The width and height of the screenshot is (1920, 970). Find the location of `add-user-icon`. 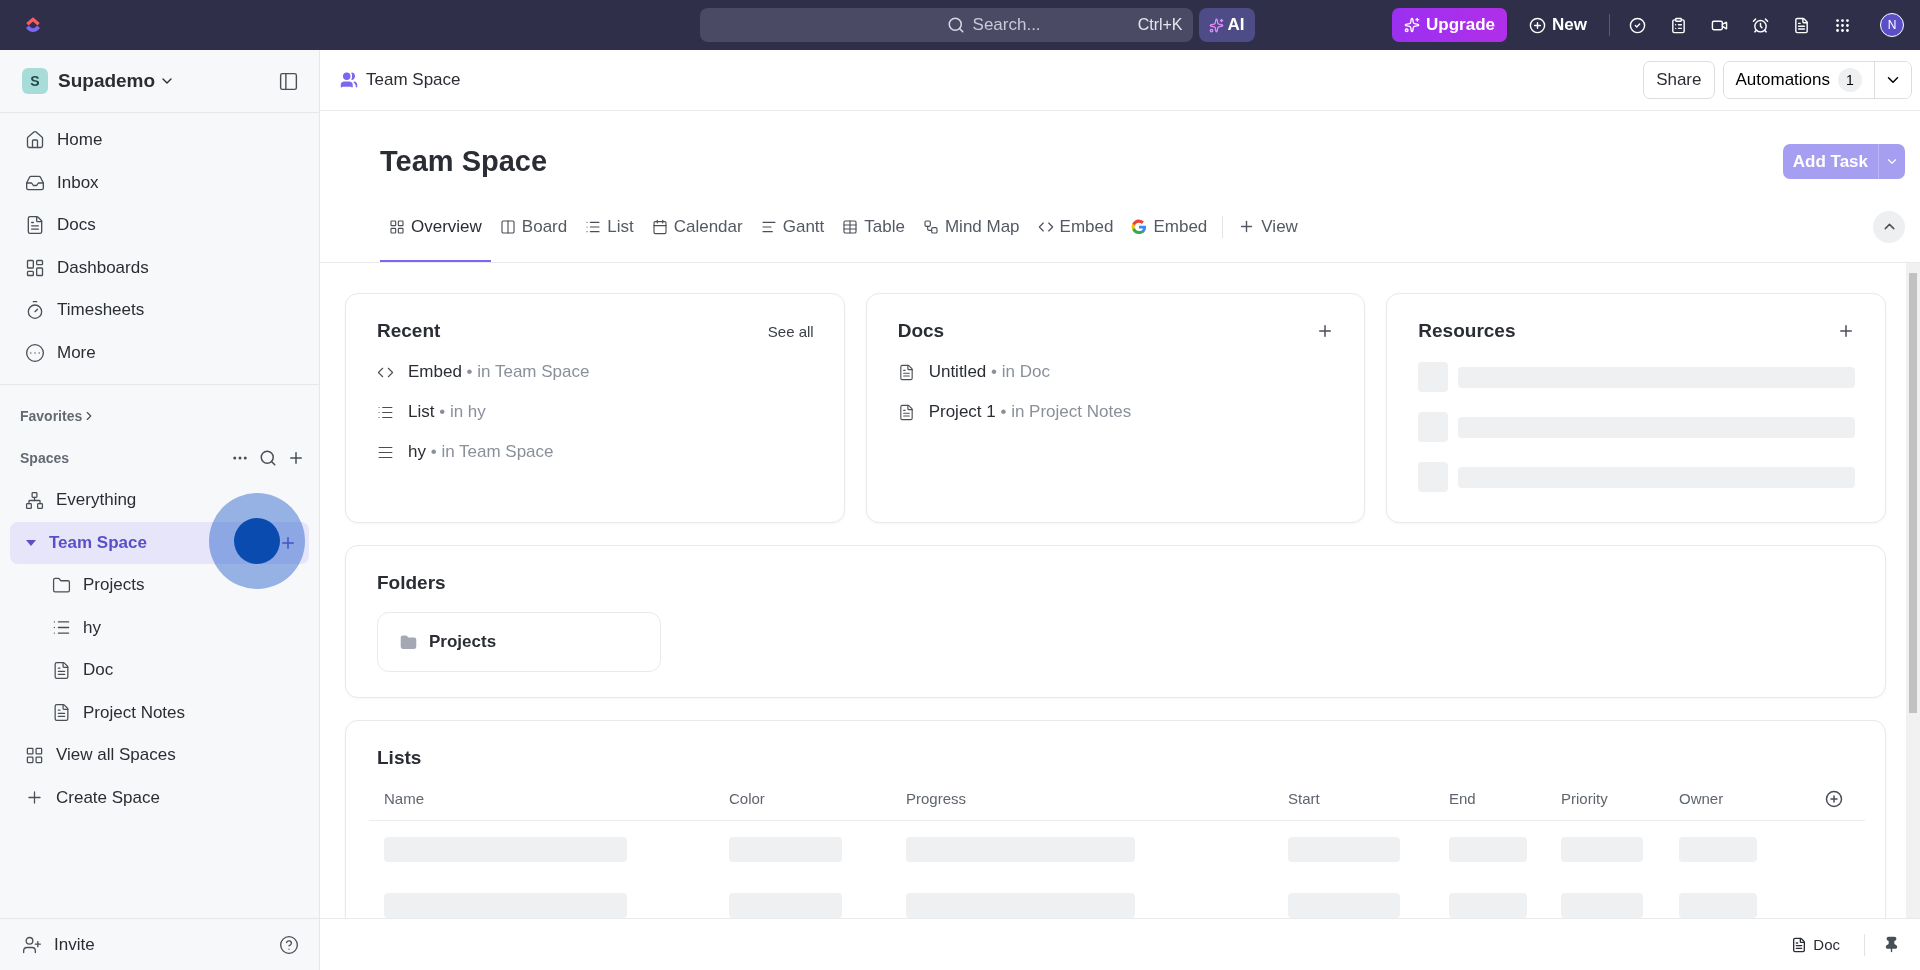

add-user-icon is located at coordinates (32, 944).